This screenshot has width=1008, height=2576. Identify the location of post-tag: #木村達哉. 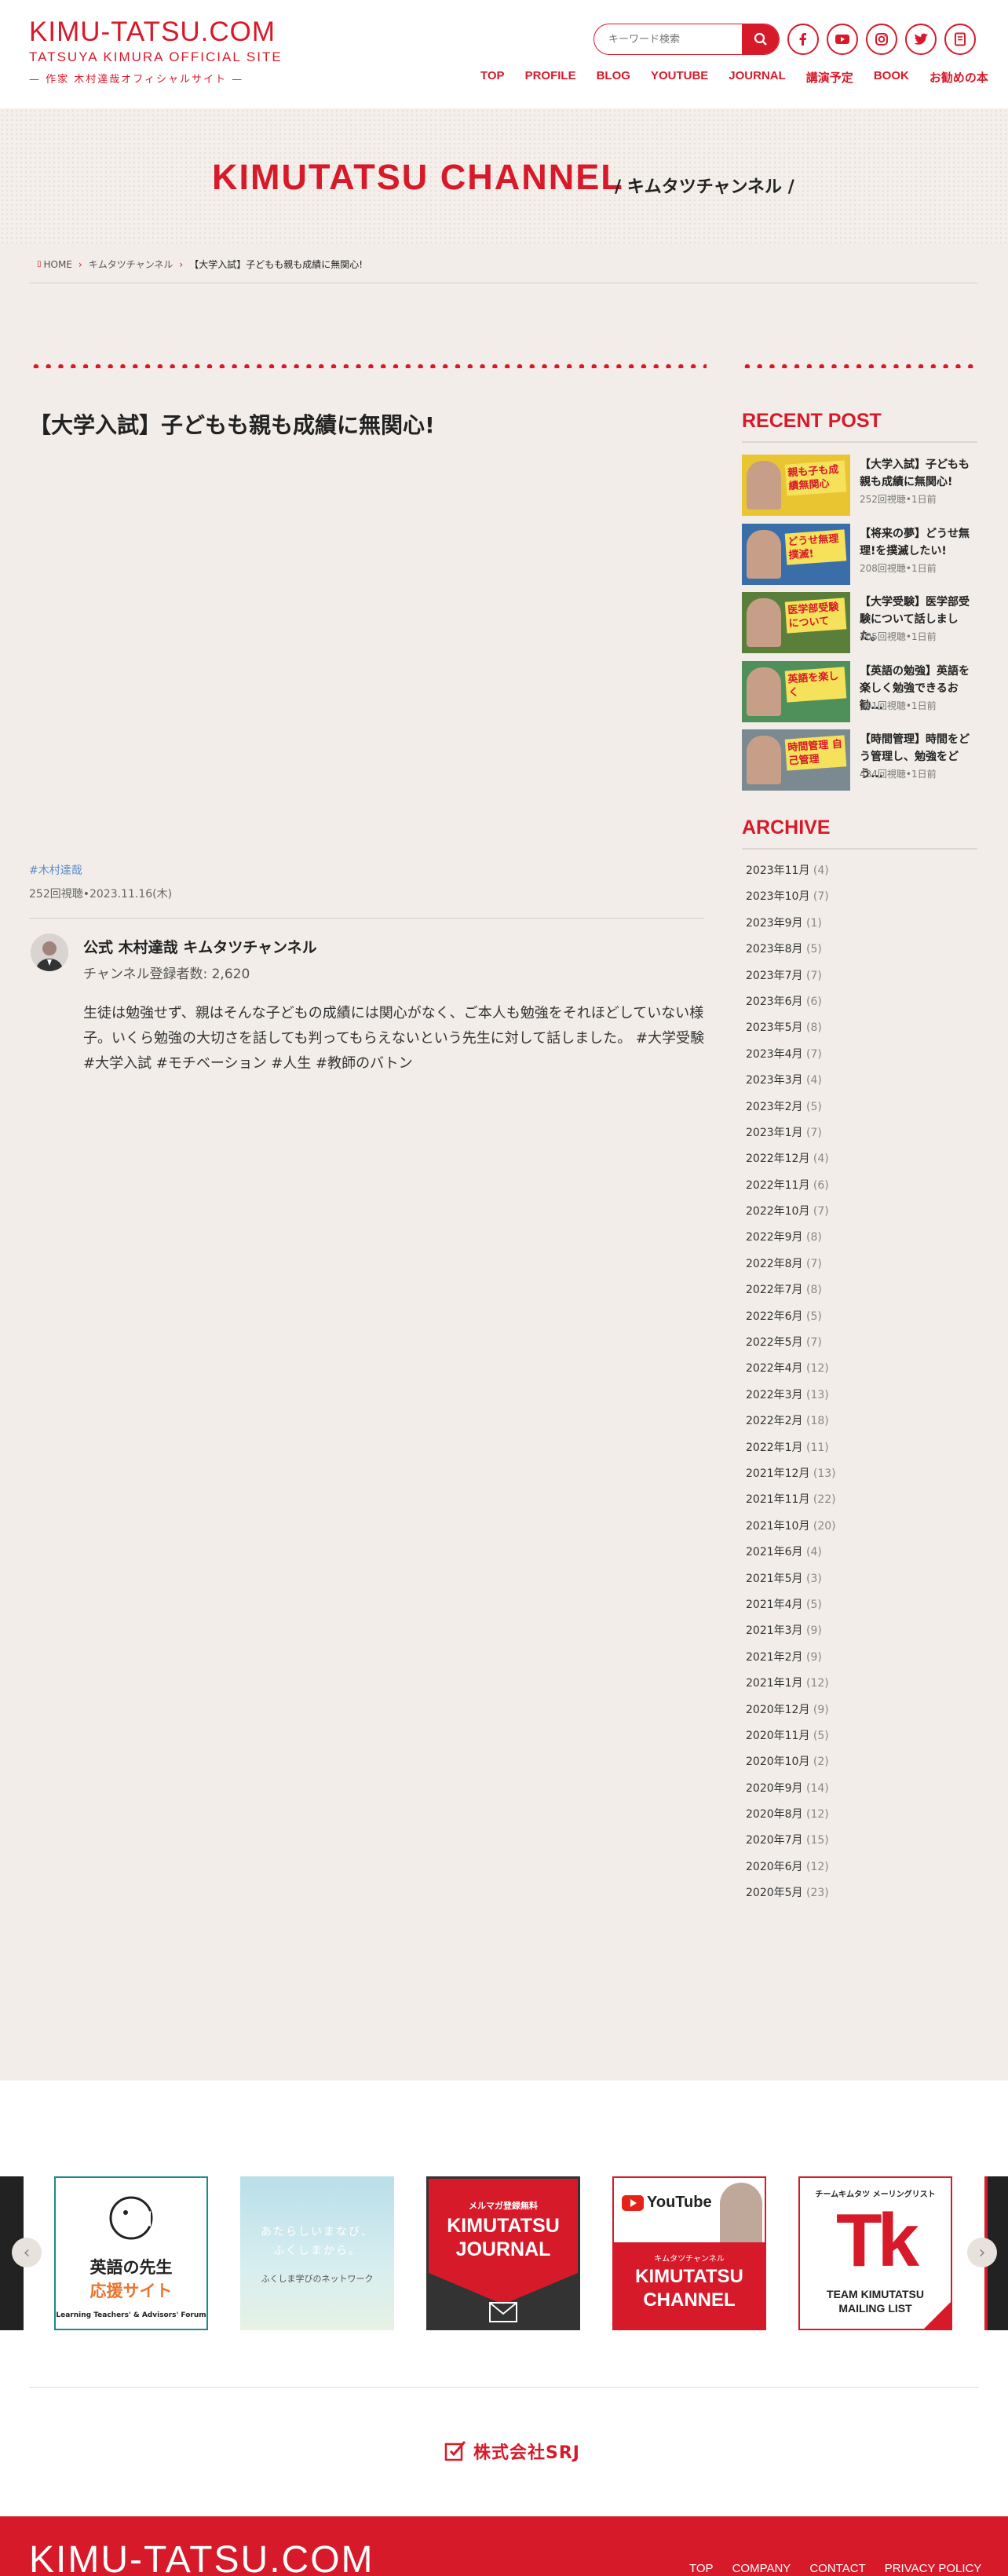
(55, 870).